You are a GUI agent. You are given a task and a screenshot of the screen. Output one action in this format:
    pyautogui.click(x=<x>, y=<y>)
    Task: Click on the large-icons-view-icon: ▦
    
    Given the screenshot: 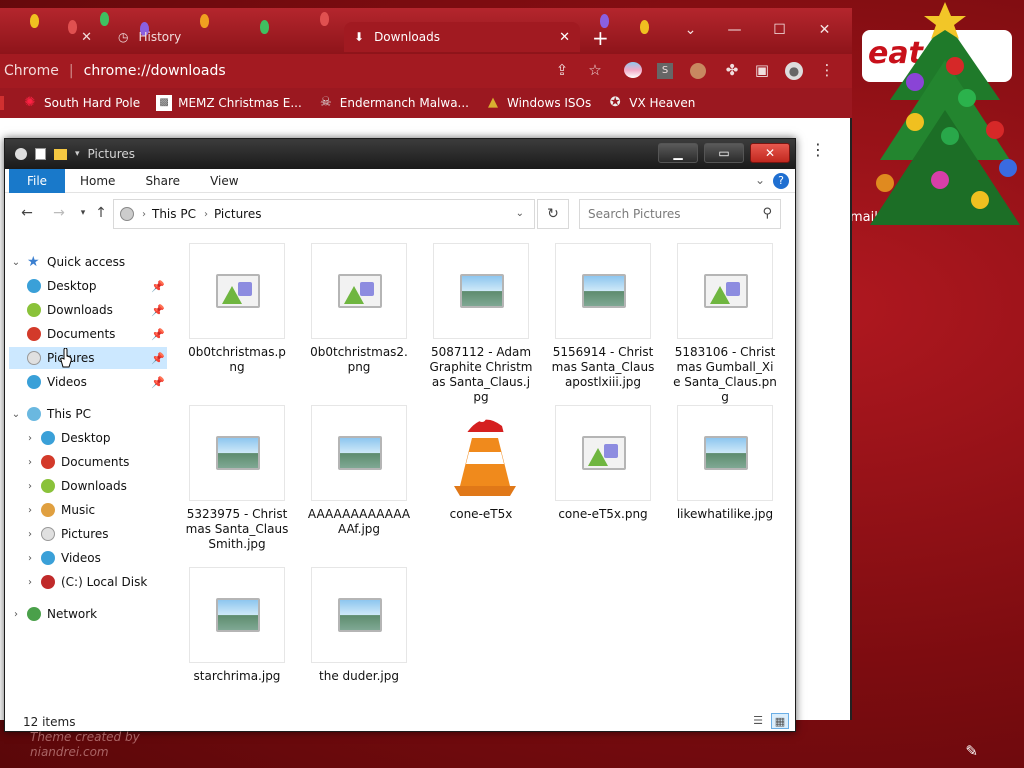 What is the action you would take?
    pyautogui.click(x=780, y=721)
    